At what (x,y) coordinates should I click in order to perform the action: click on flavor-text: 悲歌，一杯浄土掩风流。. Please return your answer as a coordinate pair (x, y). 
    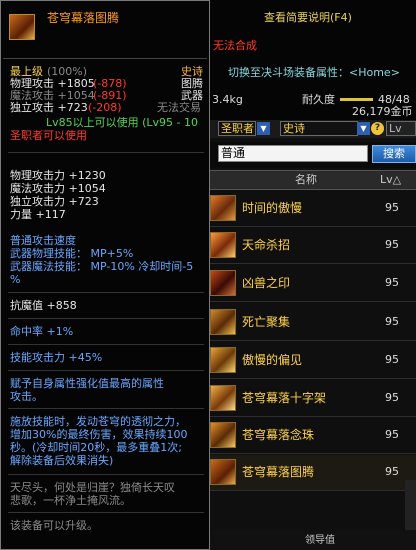
    Looking at the image, I should click on (70, 500).